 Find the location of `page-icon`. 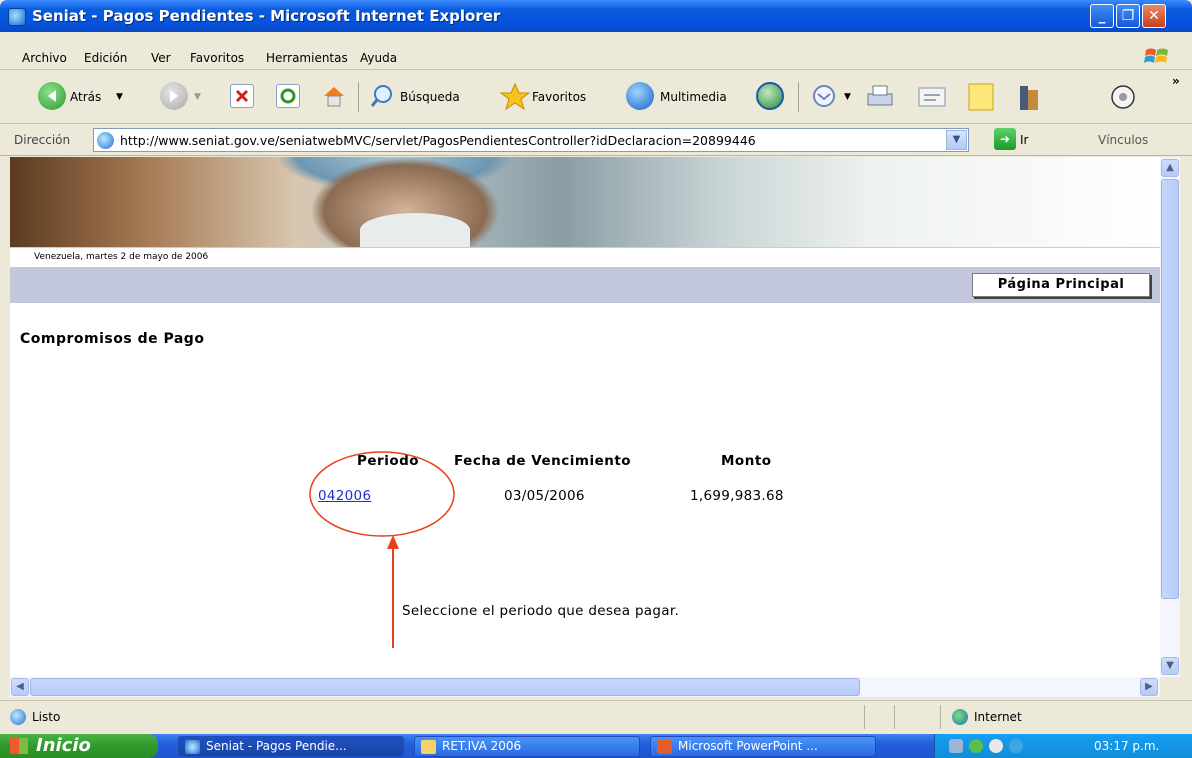

page-icon is located at coordinates (105, 140).